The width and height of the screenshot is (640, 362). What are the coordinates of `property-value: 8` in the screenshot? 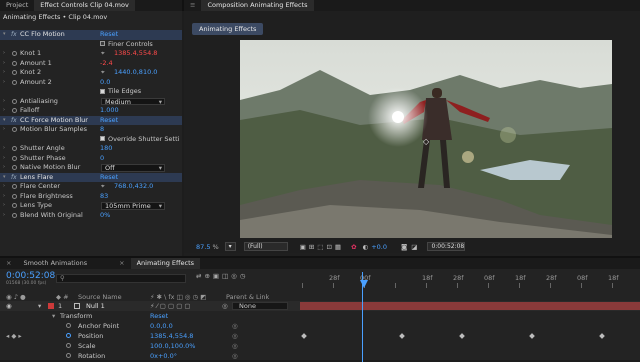 It's located at (102, 130).